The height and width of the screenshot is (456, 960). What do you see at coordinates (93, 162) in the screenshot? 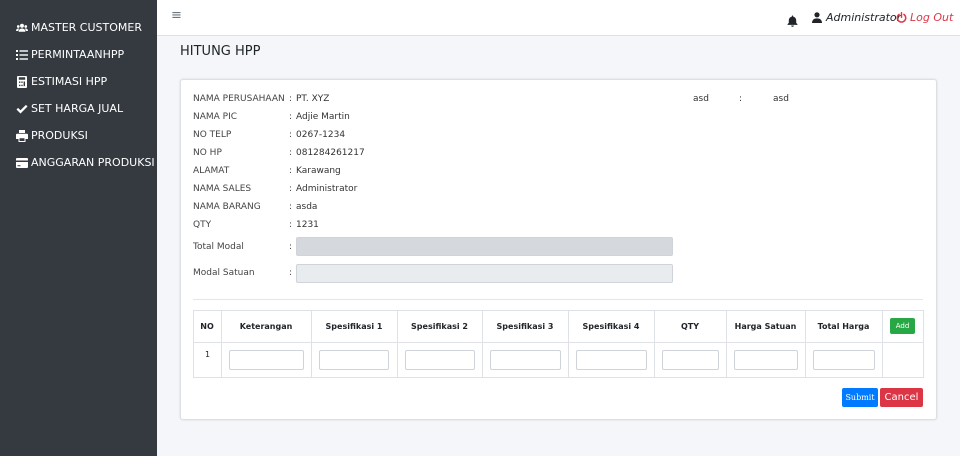
I see `sidebar-item-label: ANGGARAN PRODUKSI` at bounding box center [93, 162].